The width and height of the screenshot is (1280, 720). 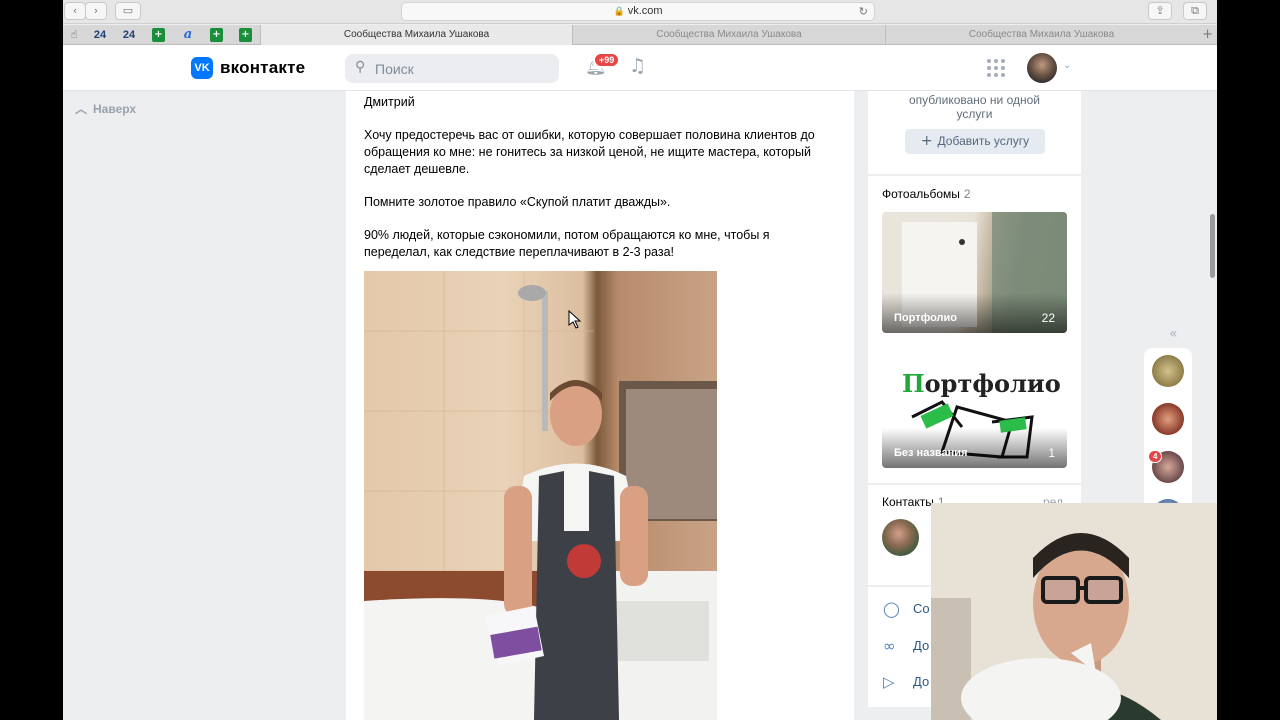 I want to click on contact-avatar, so click(x=900, y=537).